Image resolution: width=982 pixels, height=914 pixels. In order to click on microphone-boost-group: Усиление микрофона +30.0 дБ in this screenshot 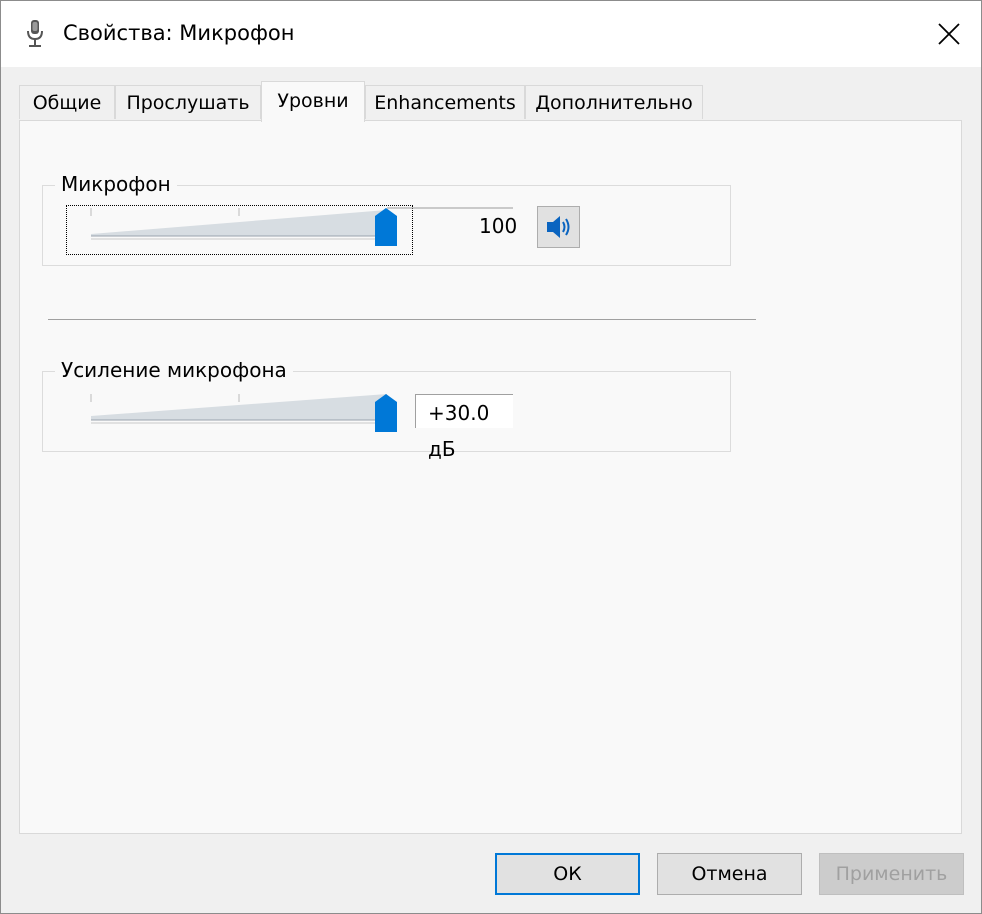, I will do `click(386, 409)`.